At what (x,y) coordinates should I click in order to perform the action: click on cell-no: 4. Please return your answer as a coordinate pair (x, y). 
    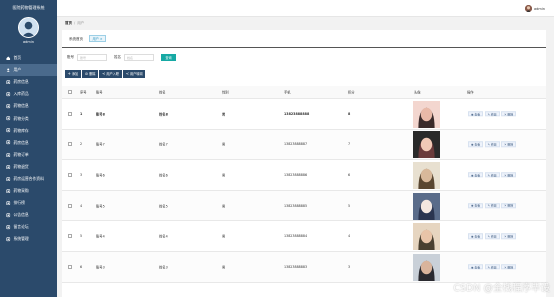
    Looking at the image, I should click on (81, 205).